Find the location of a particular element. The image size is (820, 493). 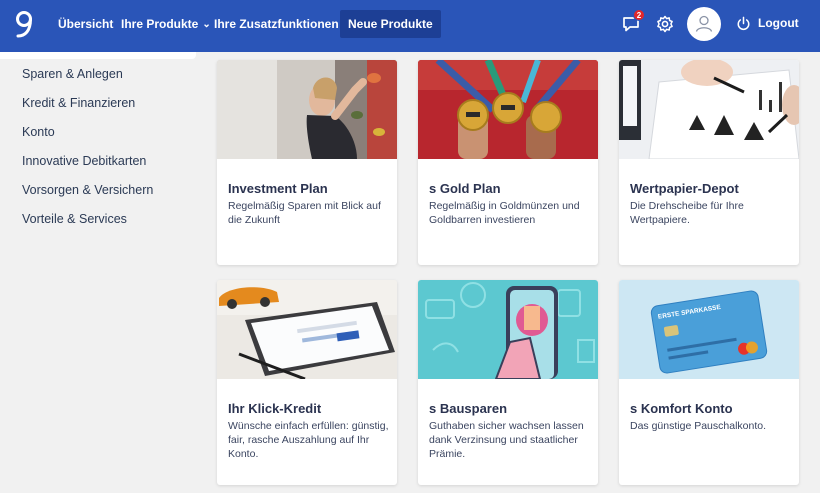

sidebar-item-debitkarten: Innovative Debitkarten is located at coordinates (84, 161).